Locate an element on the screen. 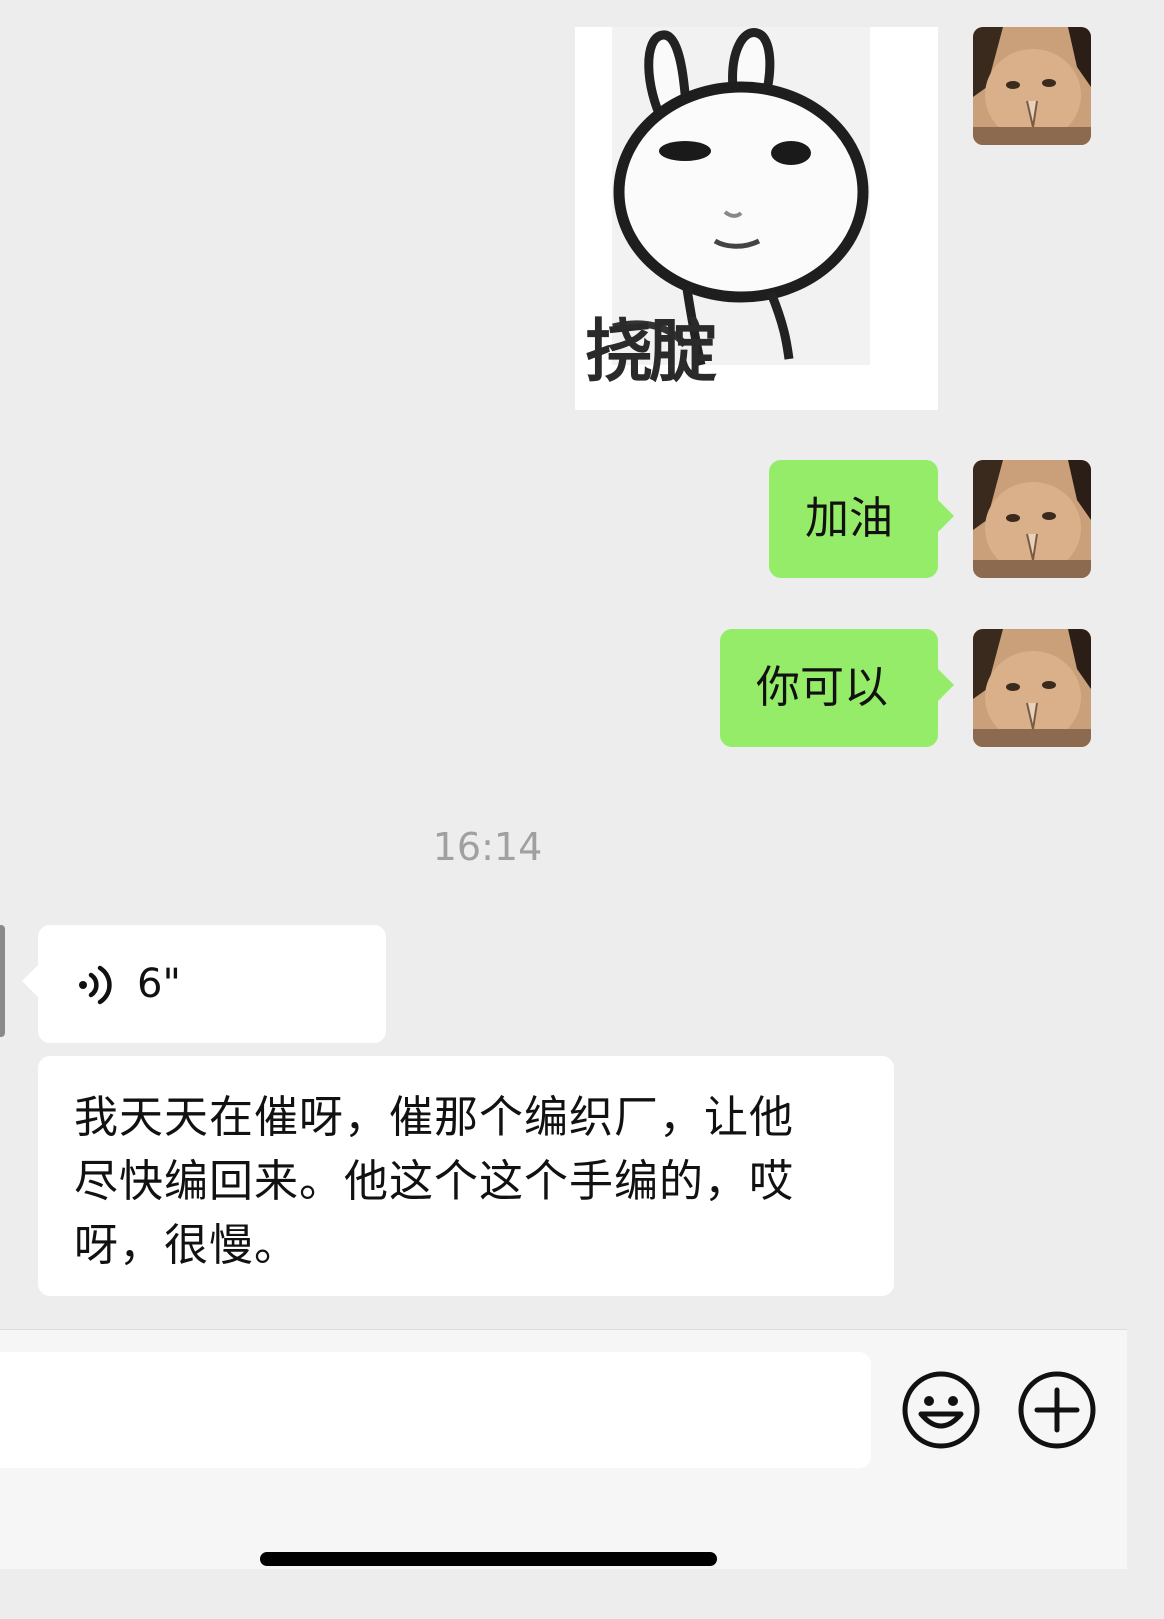  voice-wave-icon is located at coordinates (95, 985).